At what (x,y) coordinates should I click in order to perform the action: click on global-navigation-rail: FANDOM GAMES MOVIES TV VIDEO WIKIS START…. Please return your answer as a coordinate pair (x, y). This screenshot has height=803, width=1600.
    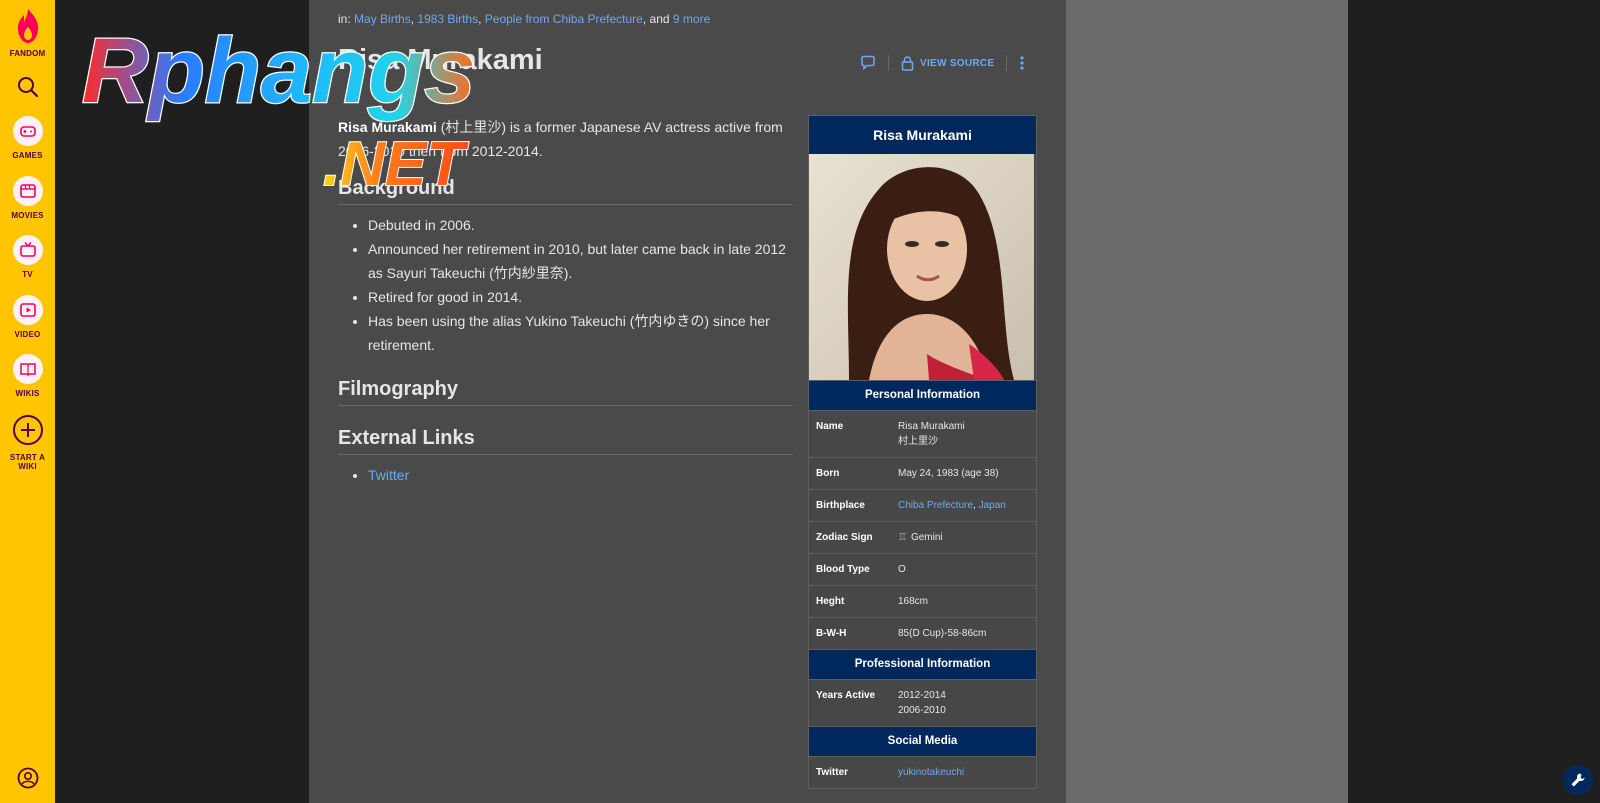
    Looking at the image, I should click on (27, 401).